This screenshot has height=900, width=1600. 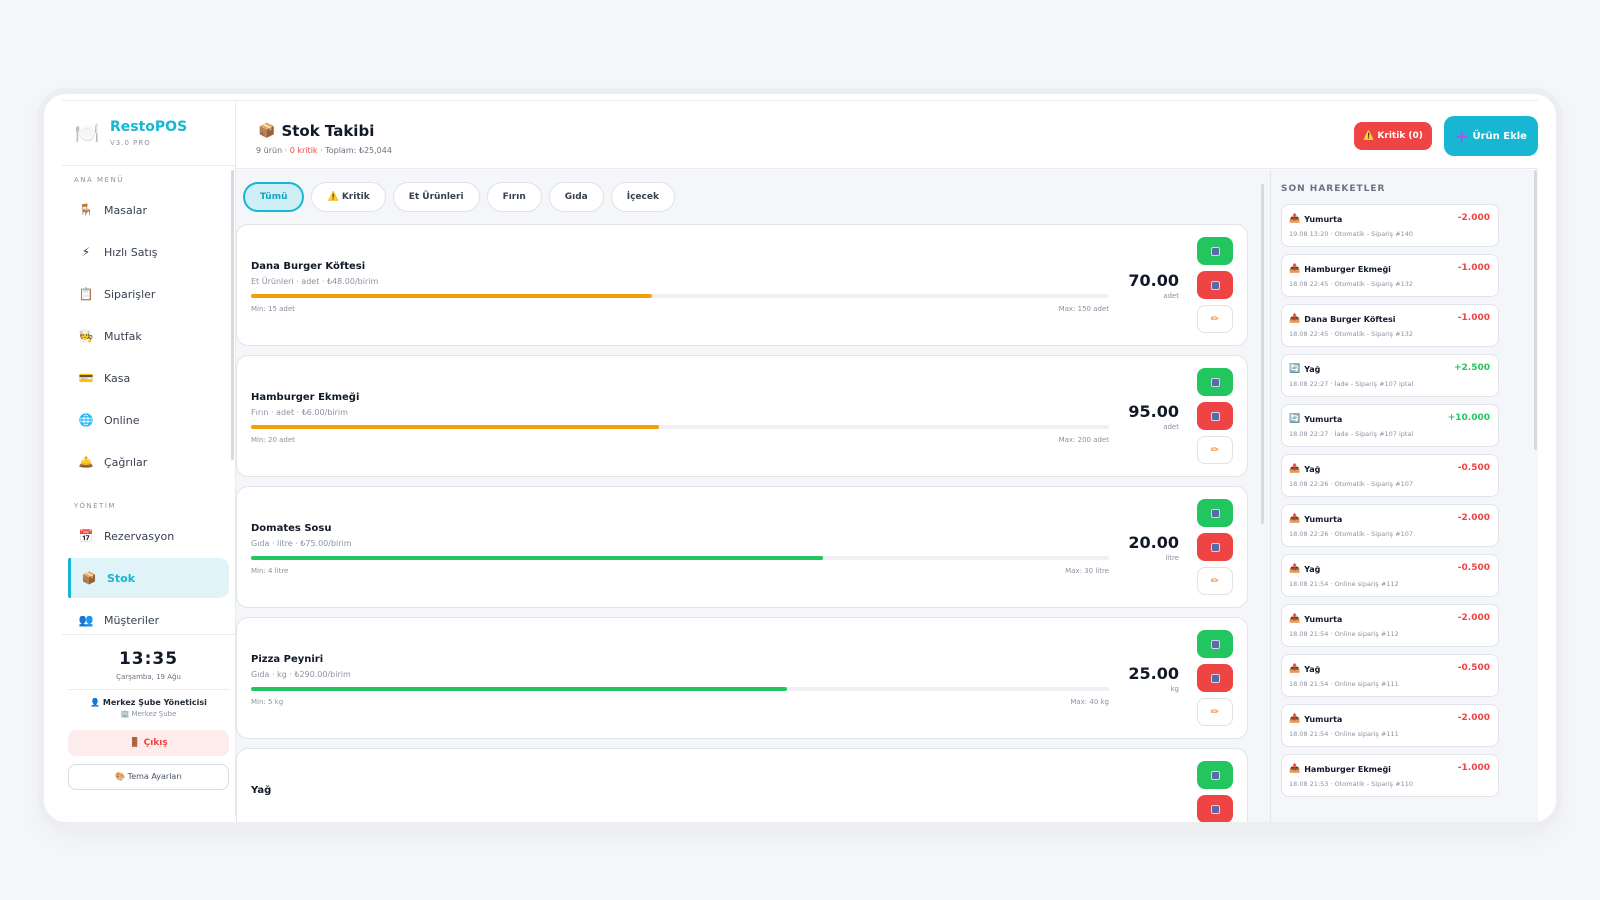 I want to click on main-scrollbar, so click(x=1262, y=354).